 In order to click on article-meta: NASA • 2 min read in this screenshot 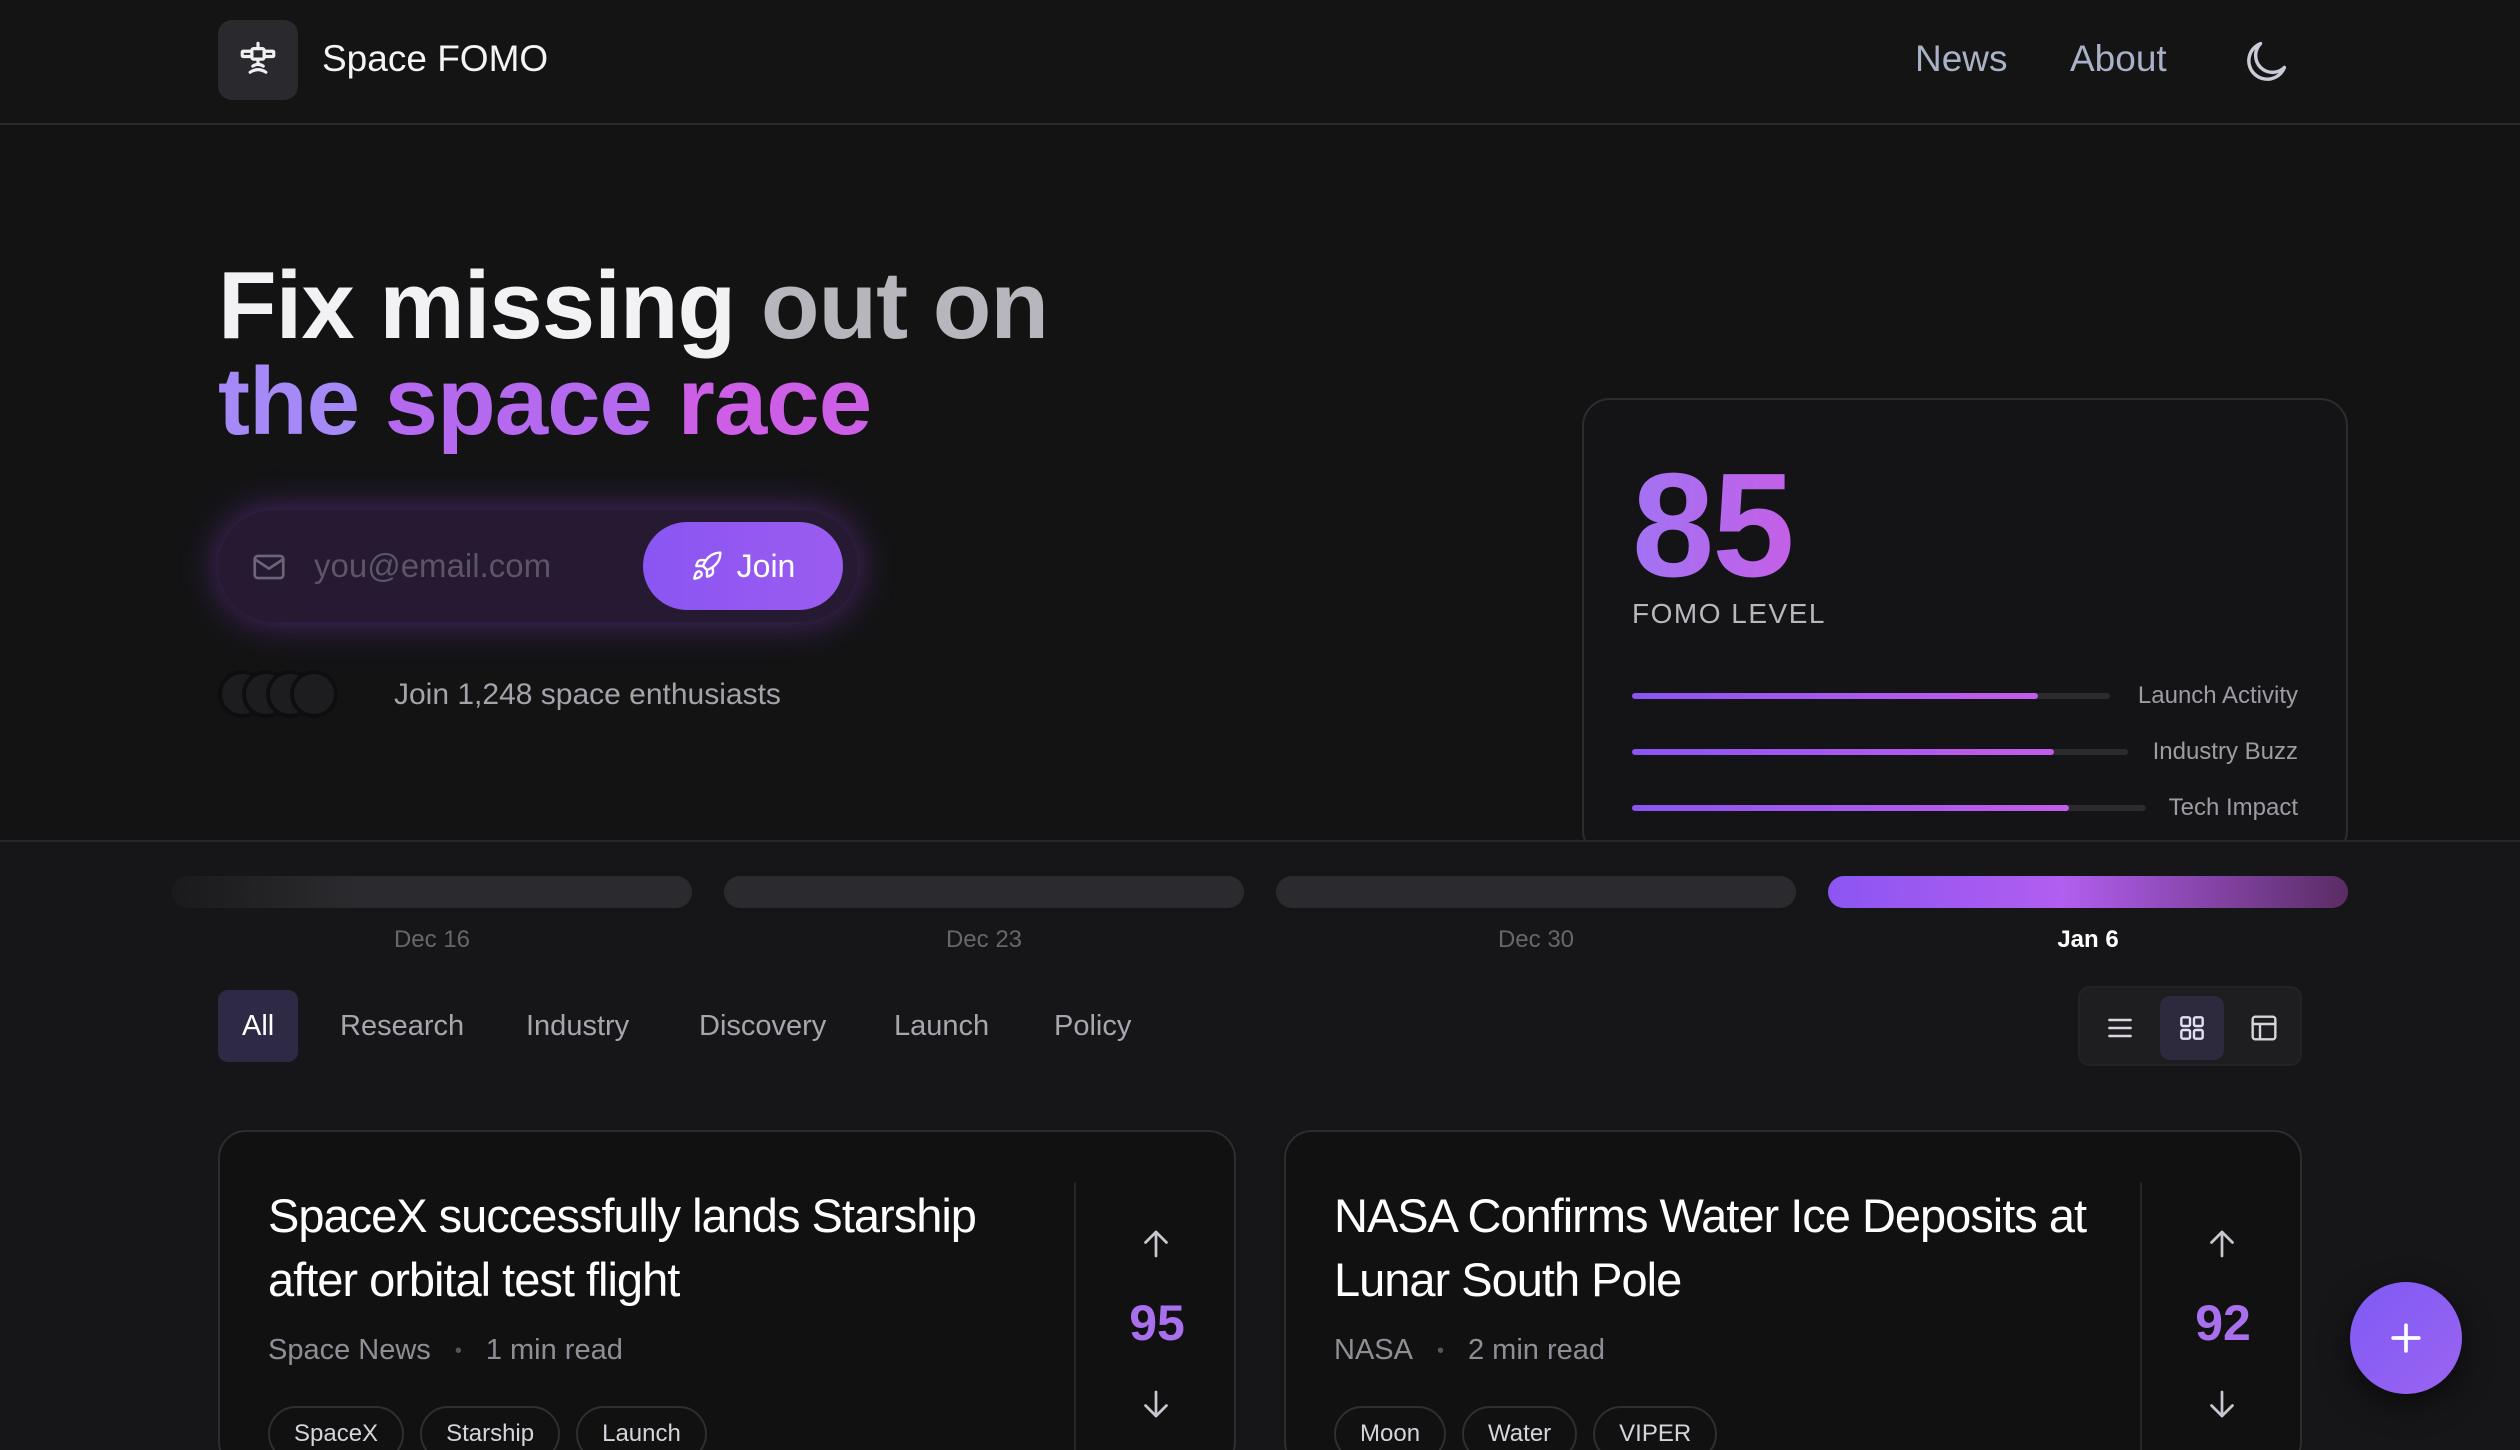, I will do `click(1469, 1350)`.